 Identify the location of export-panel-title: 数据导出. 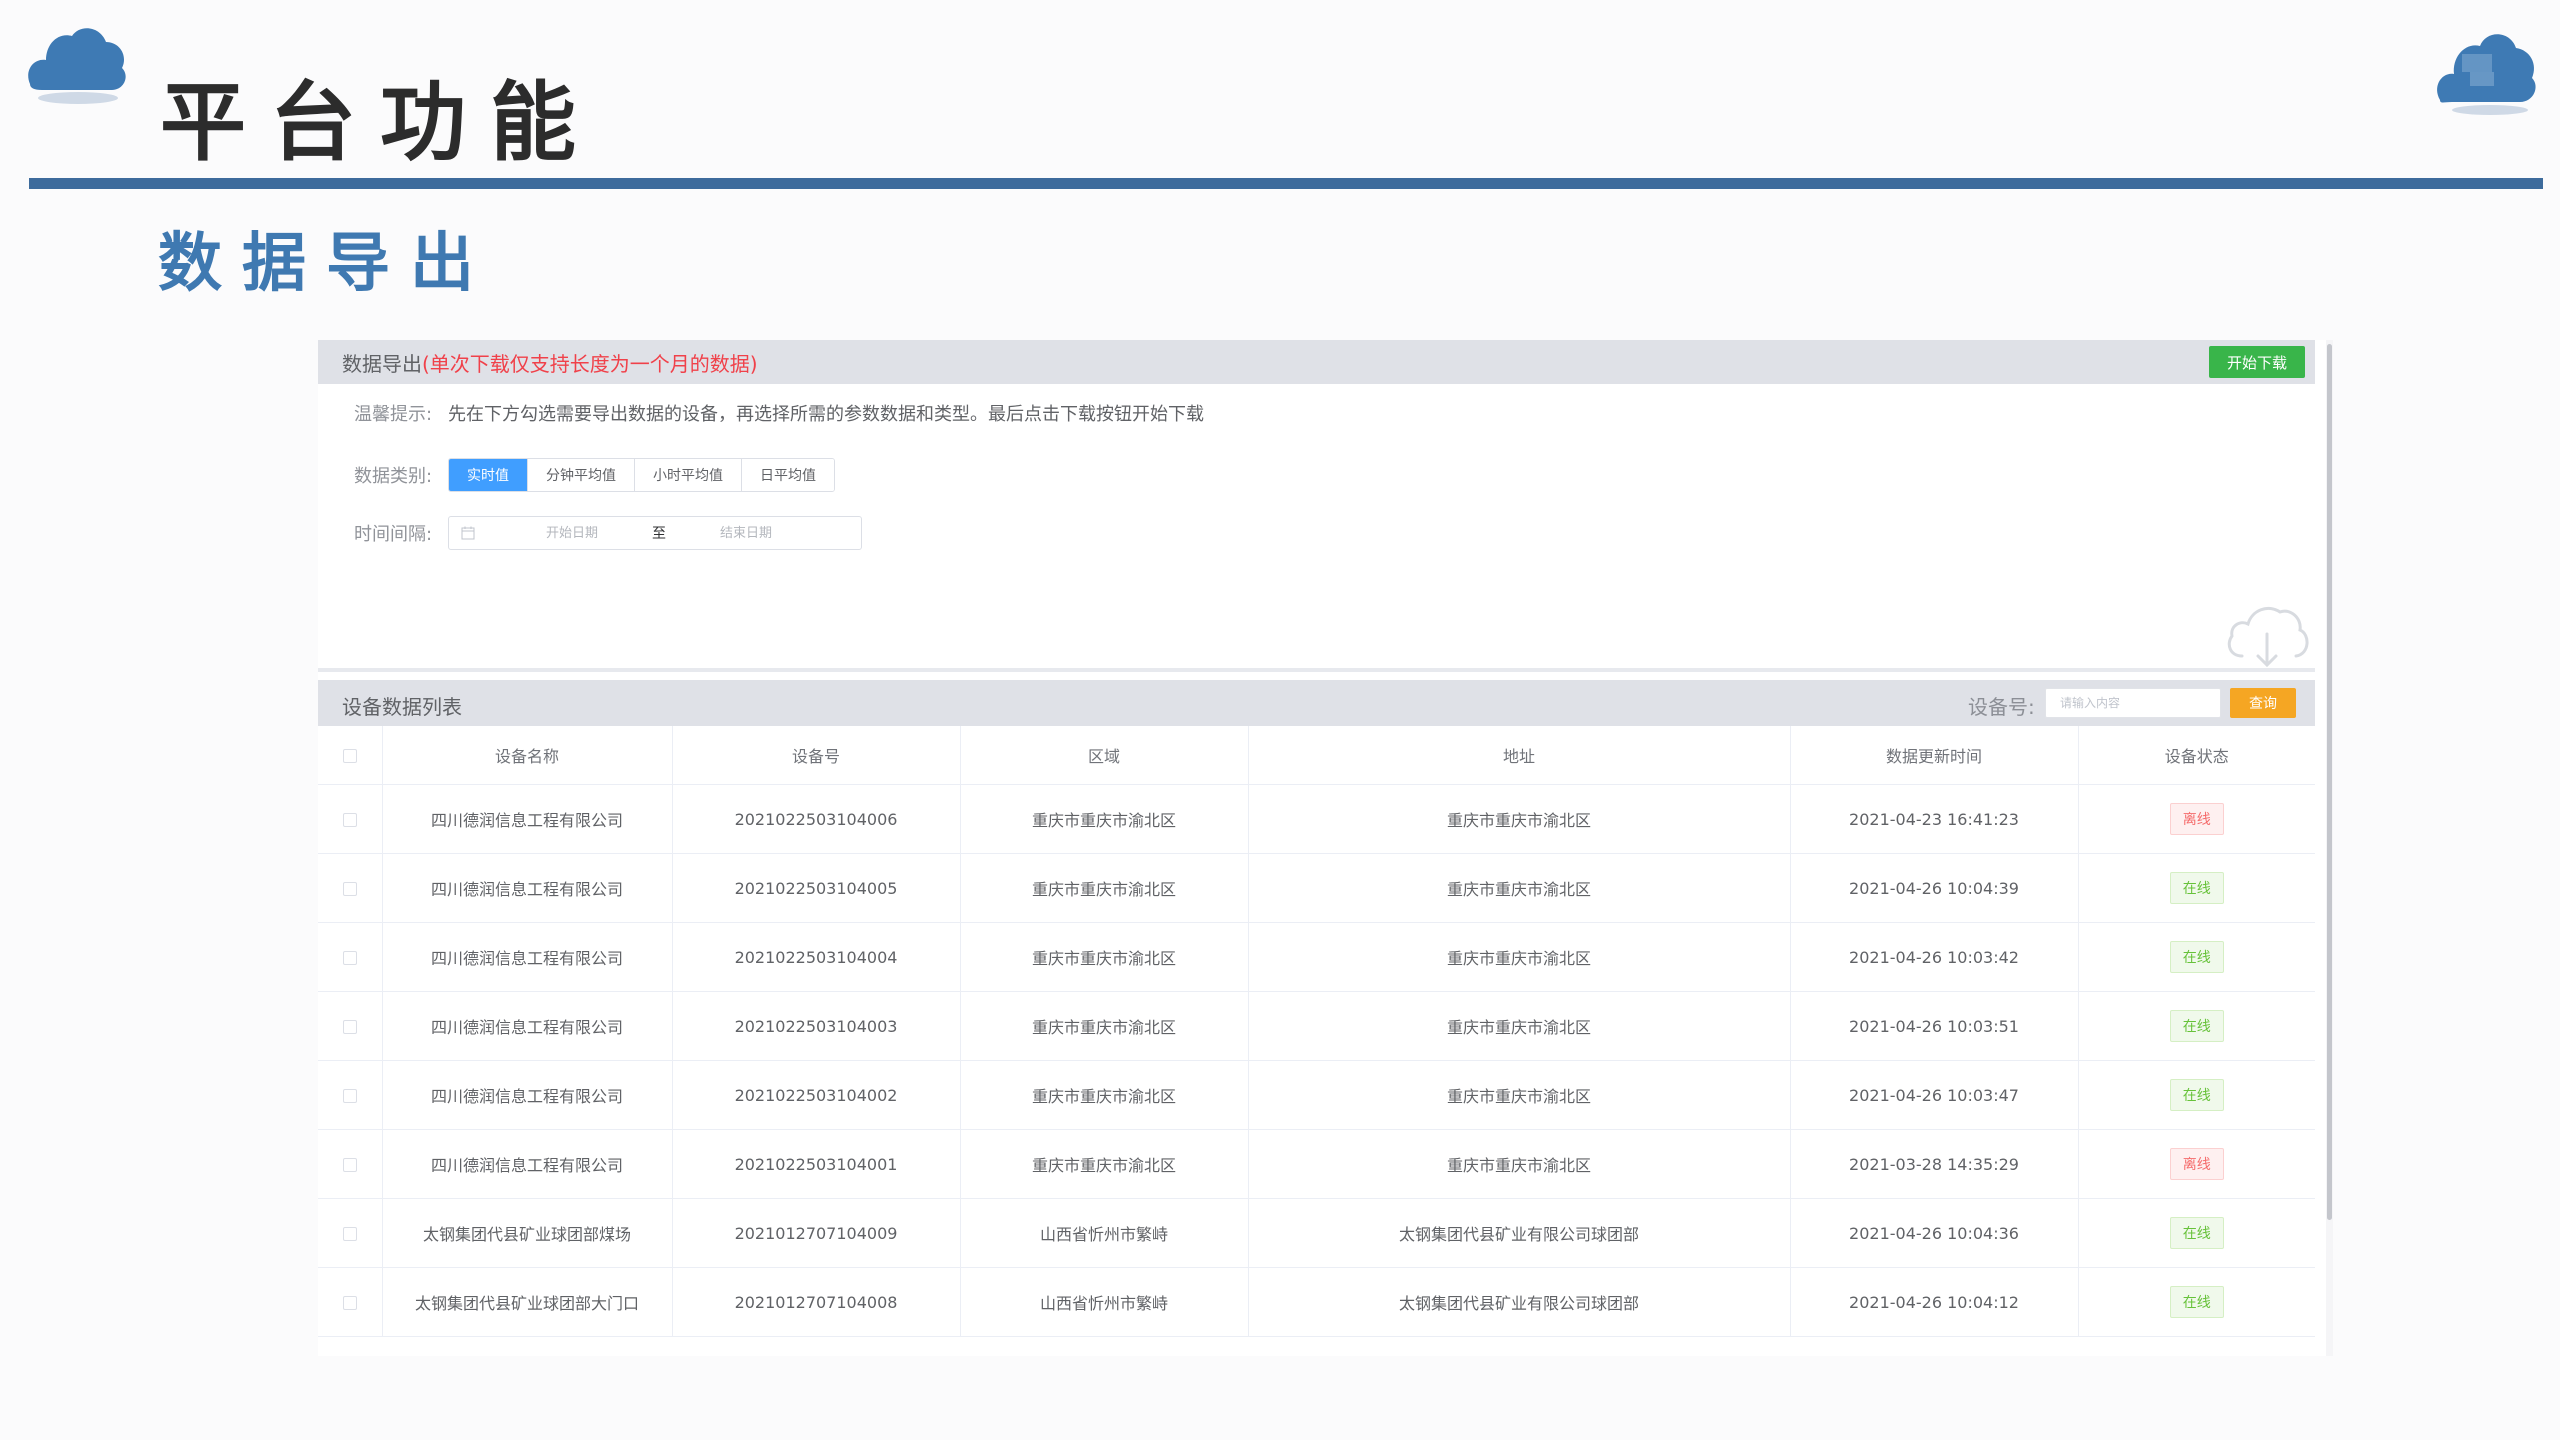
(382, 363).